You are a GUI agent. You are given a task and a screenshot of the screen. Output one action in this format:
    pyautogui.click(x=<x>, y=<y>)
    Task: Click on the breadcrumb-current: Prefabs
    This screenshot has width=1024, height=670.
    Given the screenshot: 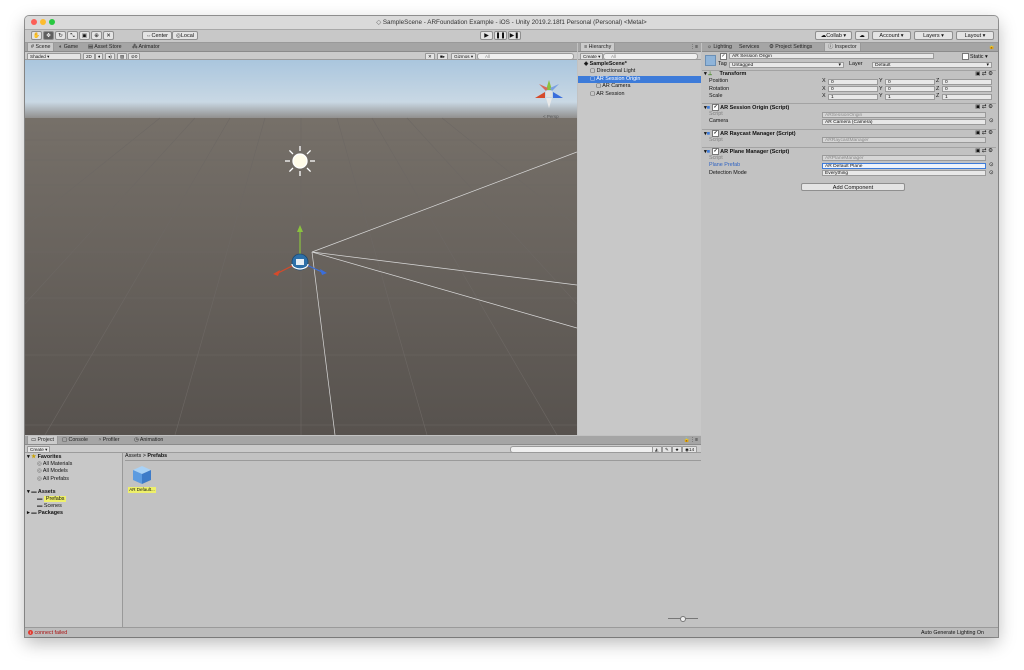 What is the action you would take?
    pyautogui.click(x=157, y=456)
    